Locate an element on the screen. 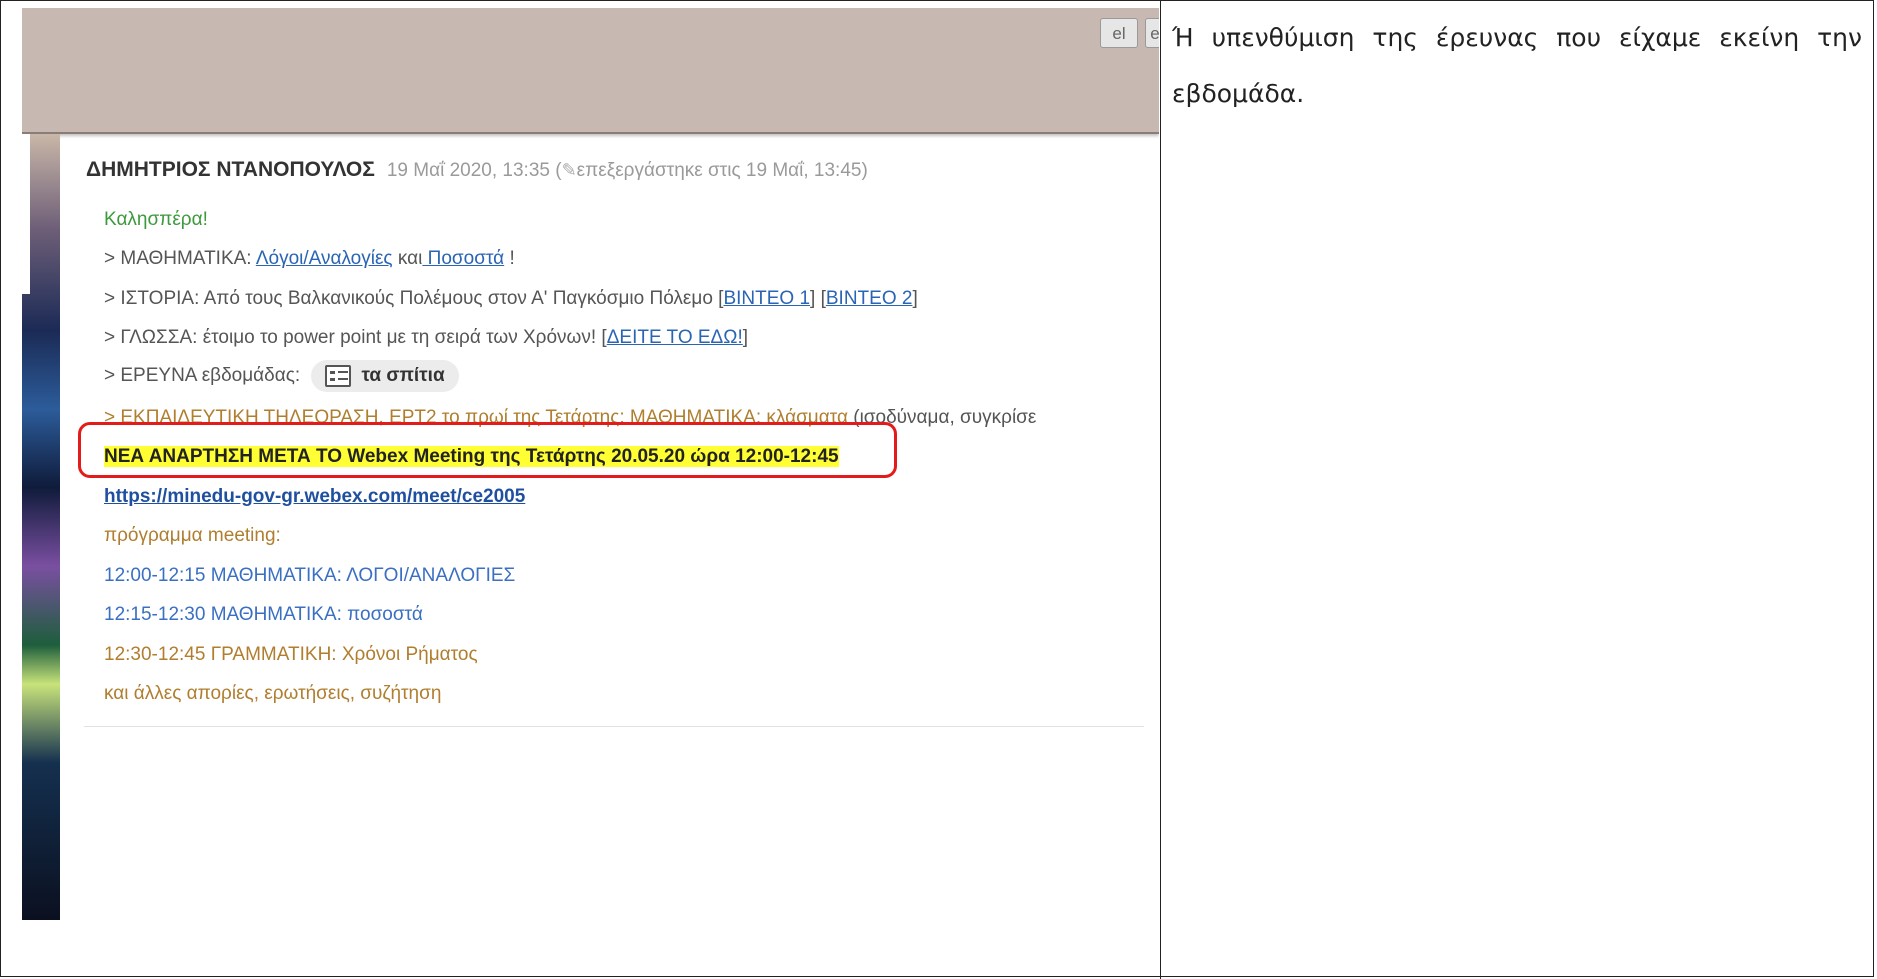 The image size is (1877, 979). language-button-secondary: e is located at coordinates (1152, 33).